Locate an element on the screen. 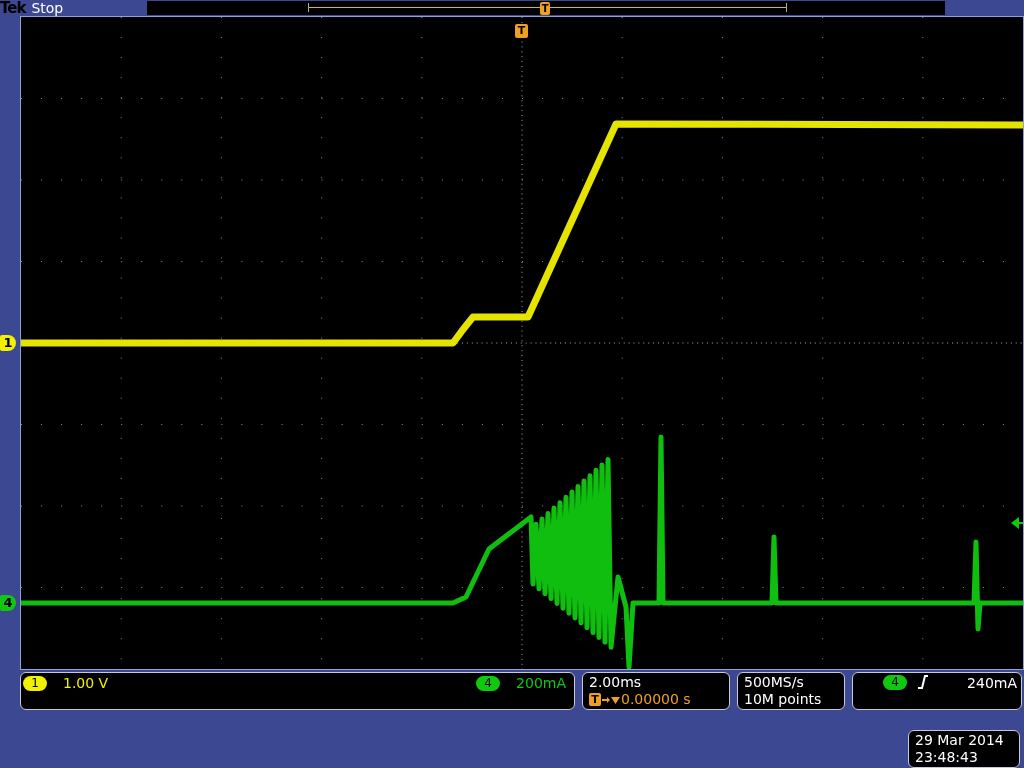 The image size is (1024, 768). time: 23:48:43 is located at coordinates (947, 757).